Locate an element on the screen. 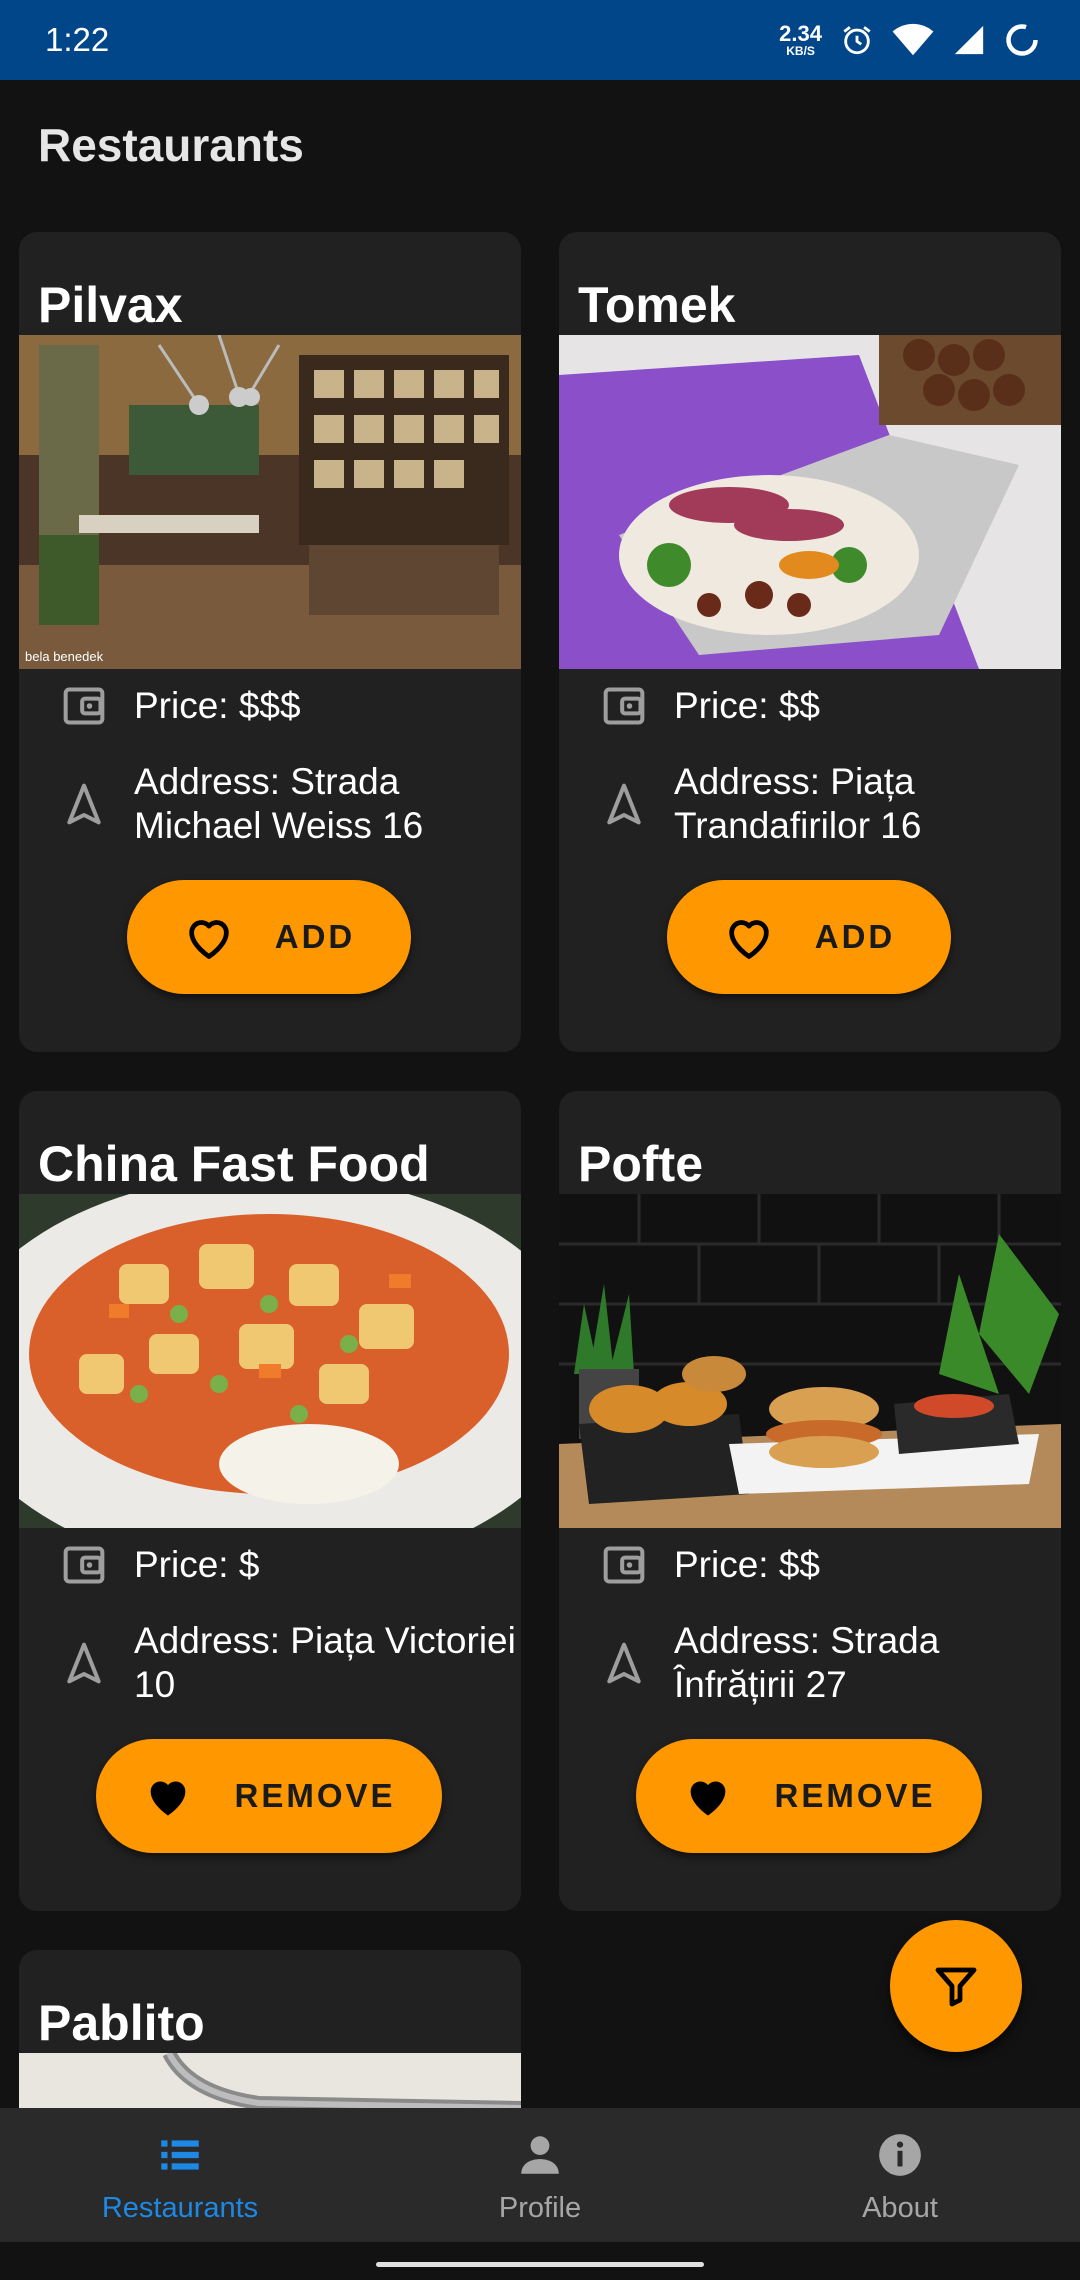 This screenshot has width=1080, height=2280. page-title: Restaurants is located at coordinates (171, 145).